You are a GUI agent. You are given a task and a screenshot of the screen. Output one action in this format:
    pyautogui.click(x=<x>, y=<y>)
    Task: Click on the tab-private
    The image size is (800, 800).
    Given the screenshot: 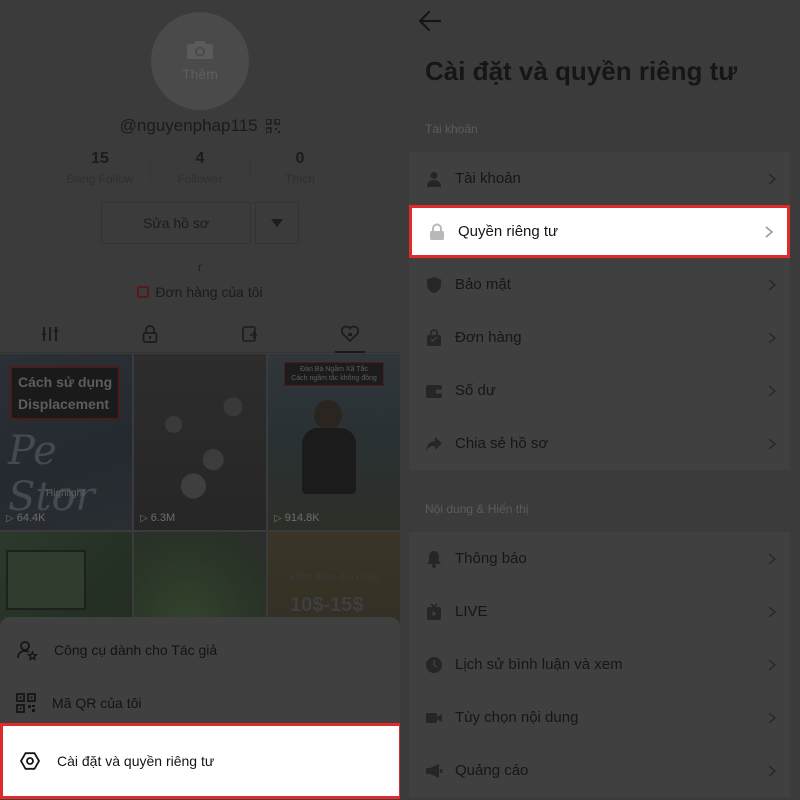 What is the action you would take?
    pyautogui.click(x=150, y=333)
    